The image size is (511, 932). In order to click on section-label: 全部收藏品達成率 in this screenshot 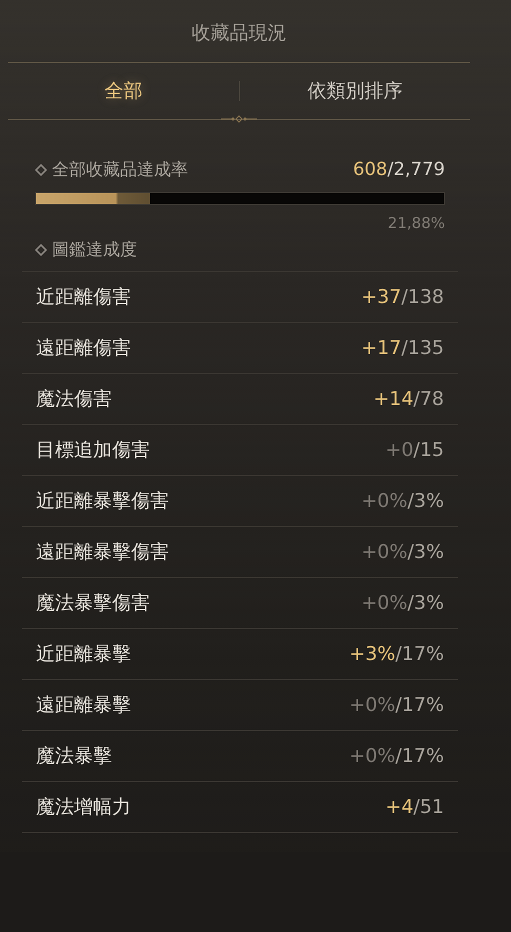, I will do `click(120, 170)`.